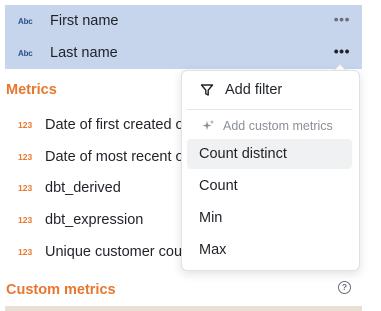 This screenshot has height=311, width=381. Describe the element at coordinates (243, 154) in the screenshot. I see `menu-item-label: Count distinct` at that location.